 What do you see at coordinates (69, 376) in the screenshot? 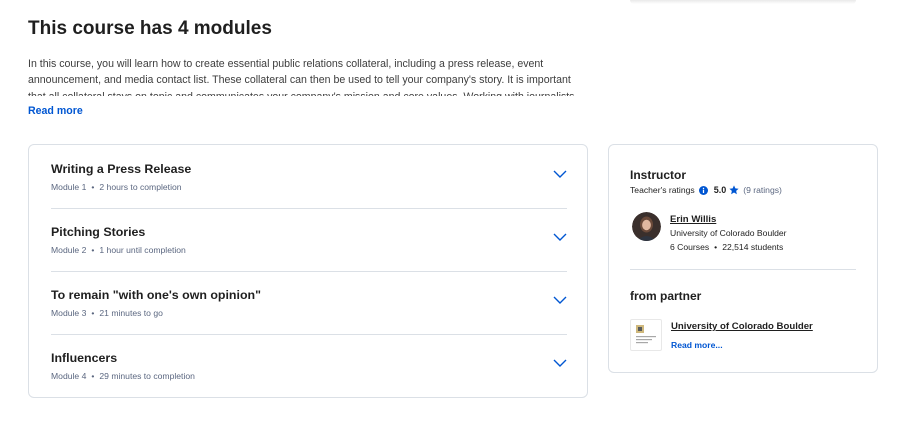
I see `module-number: Module 4` at bounding box center [69, 376].